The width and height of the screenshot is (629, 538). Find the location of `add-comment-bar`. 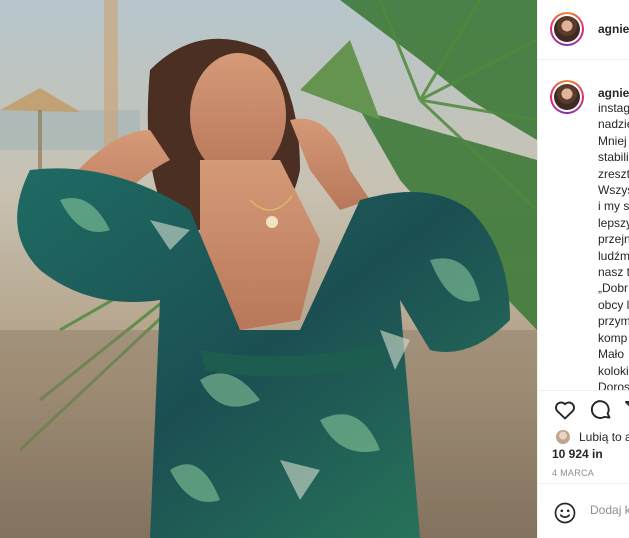

add-comment-bar is located at coordinates (583, 510).